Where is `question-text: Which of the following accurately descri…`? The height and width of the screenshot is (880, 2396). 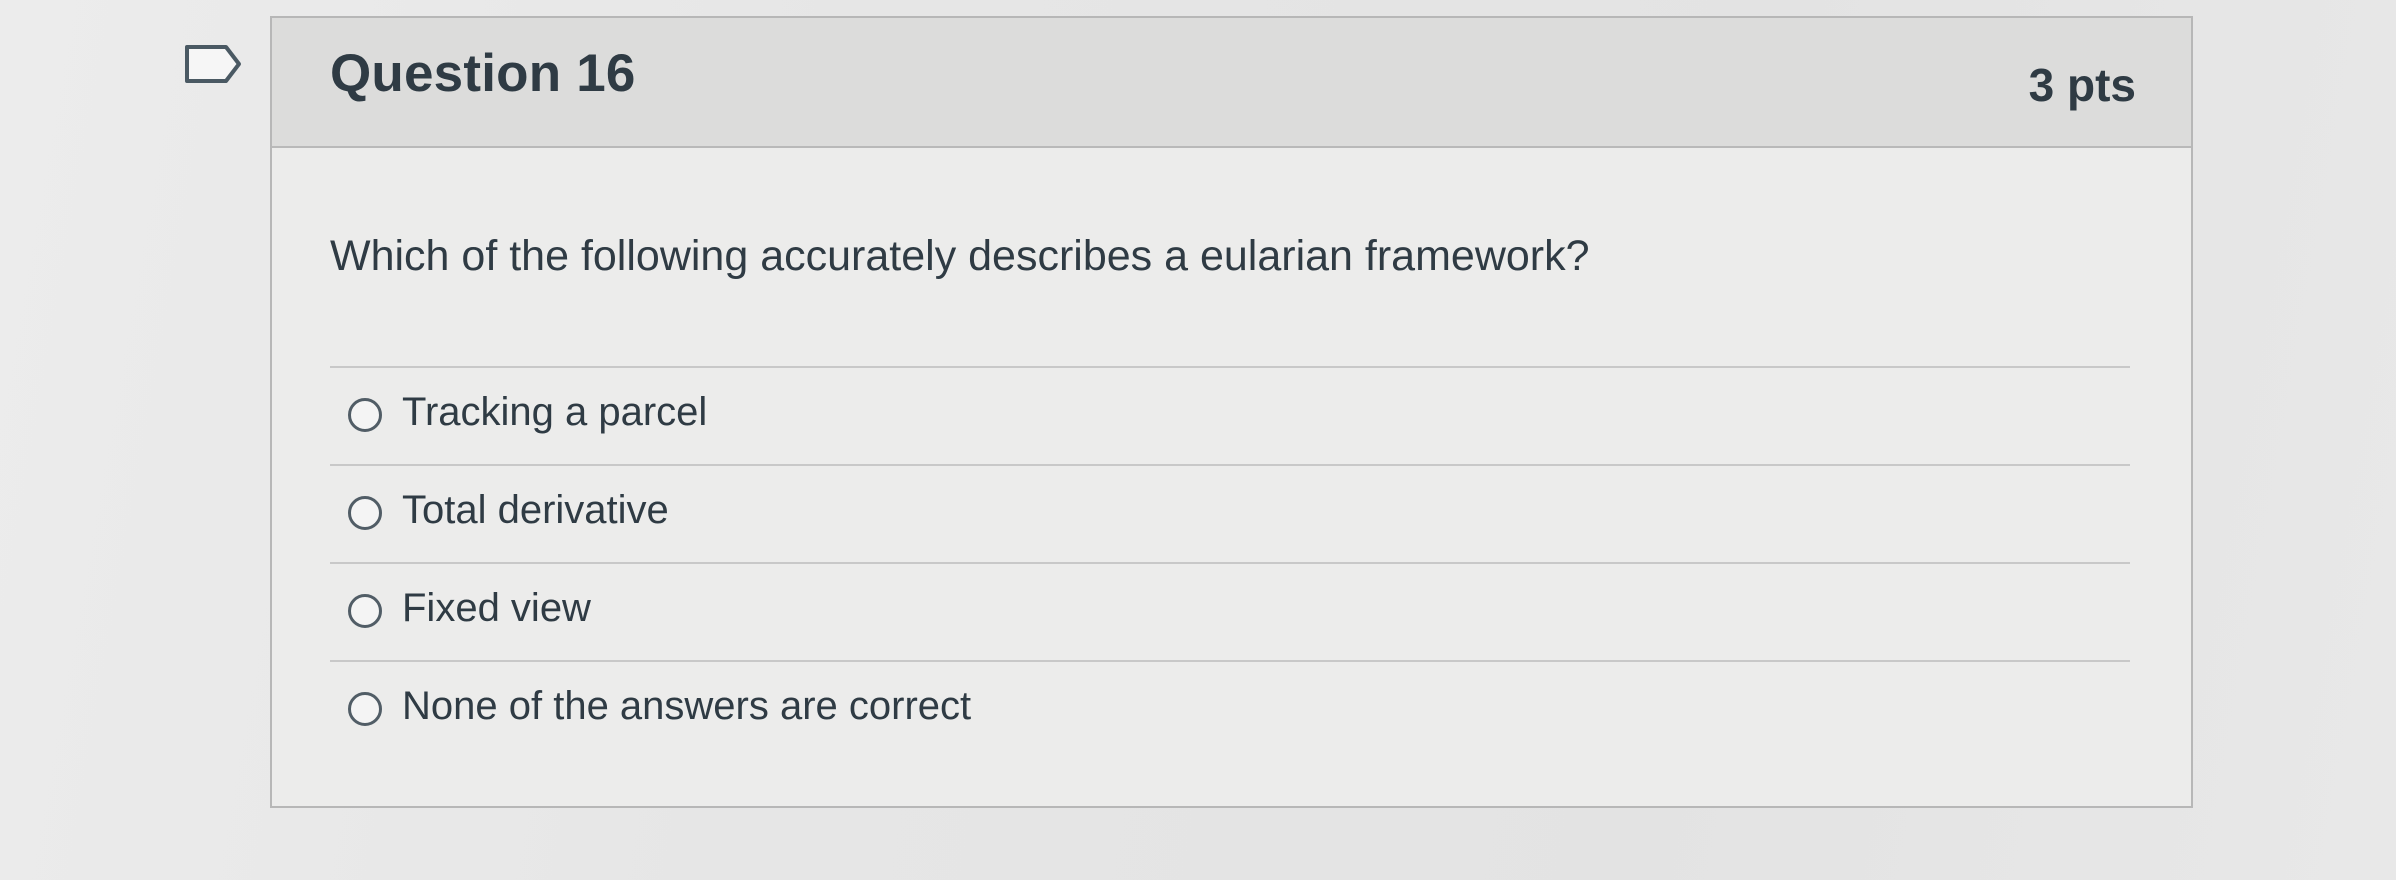 question-text: Which of the following accurately descri… is located at coordinates (960, 256).